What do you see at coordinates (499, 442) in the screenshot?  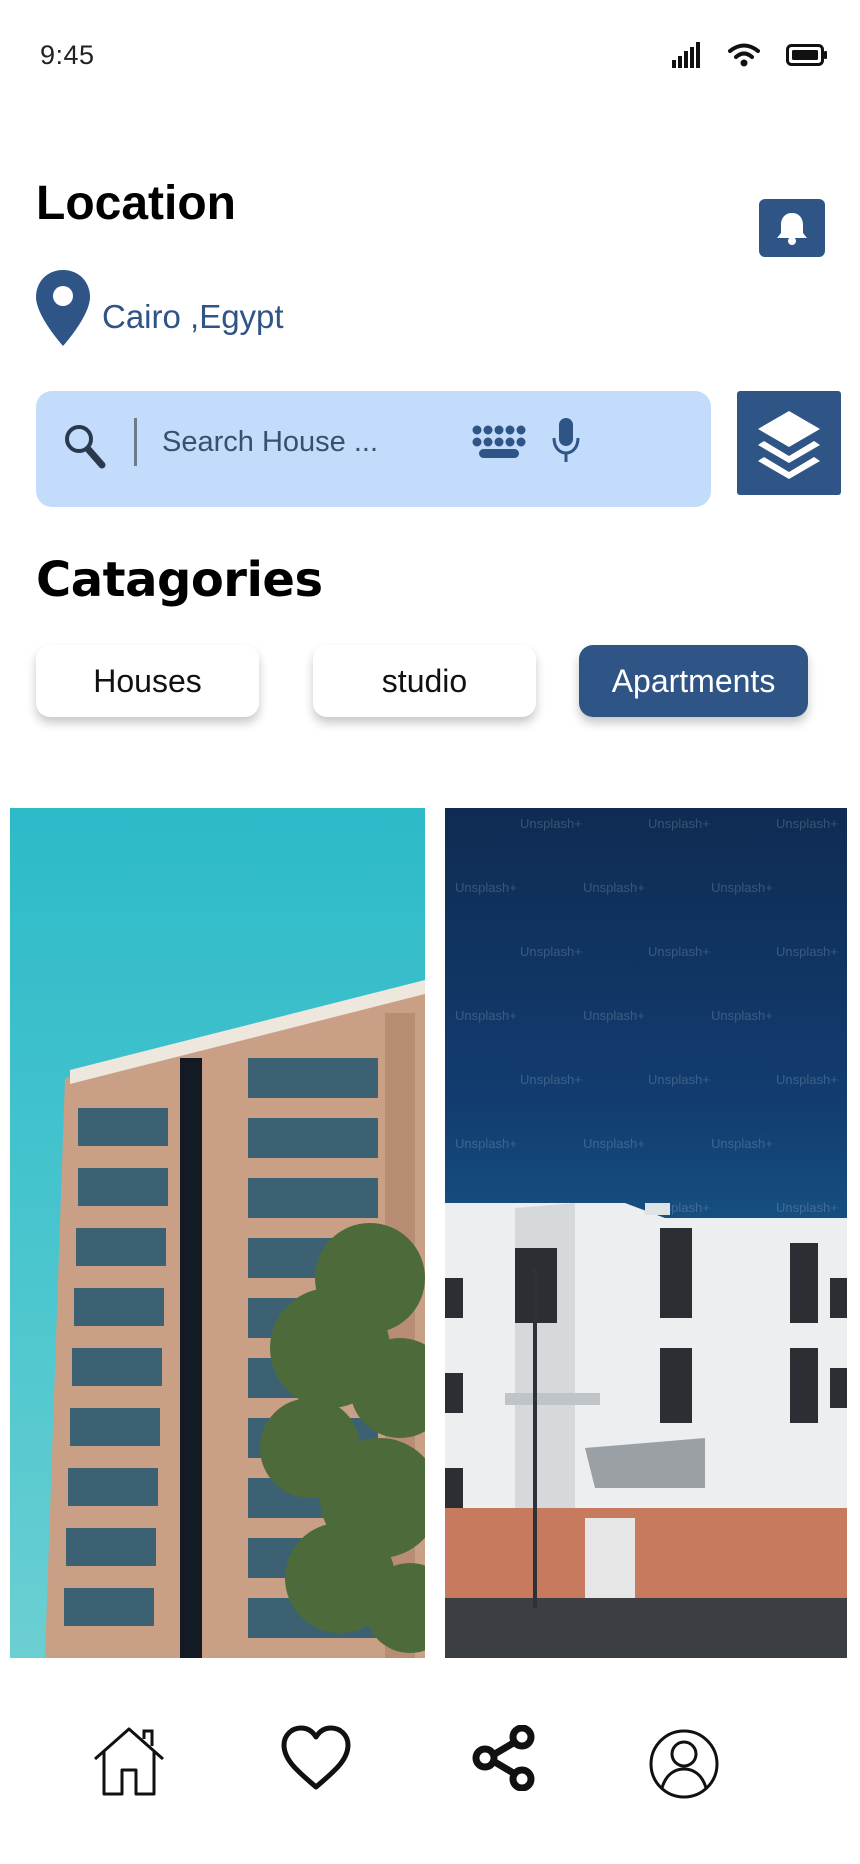 I see `keyboard-icon` at bounding box center [499, 442].